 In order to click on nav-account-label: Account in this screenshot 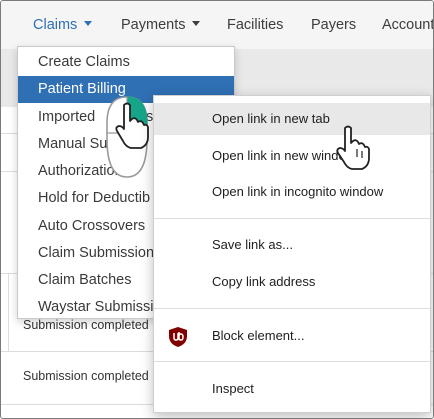, I will do `click(408, 25)`.